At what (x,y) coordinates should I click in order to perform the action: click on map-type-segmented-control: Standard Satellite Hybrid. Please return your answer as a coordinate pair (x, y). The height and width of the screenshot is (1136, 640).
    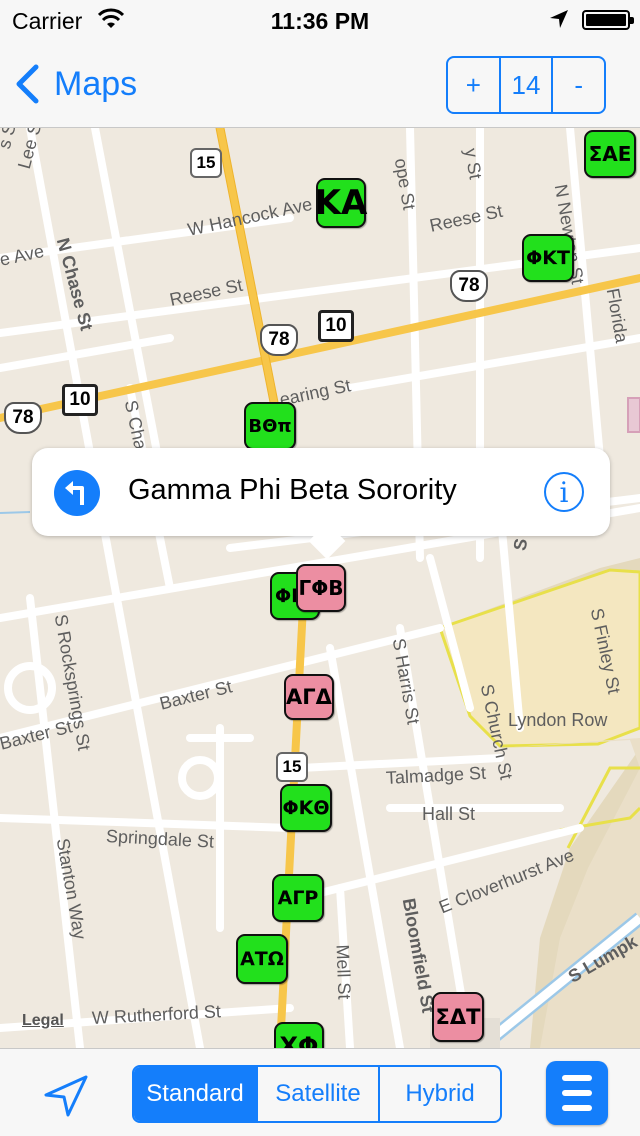
    Looking at the image, I should click on (317, 1094).